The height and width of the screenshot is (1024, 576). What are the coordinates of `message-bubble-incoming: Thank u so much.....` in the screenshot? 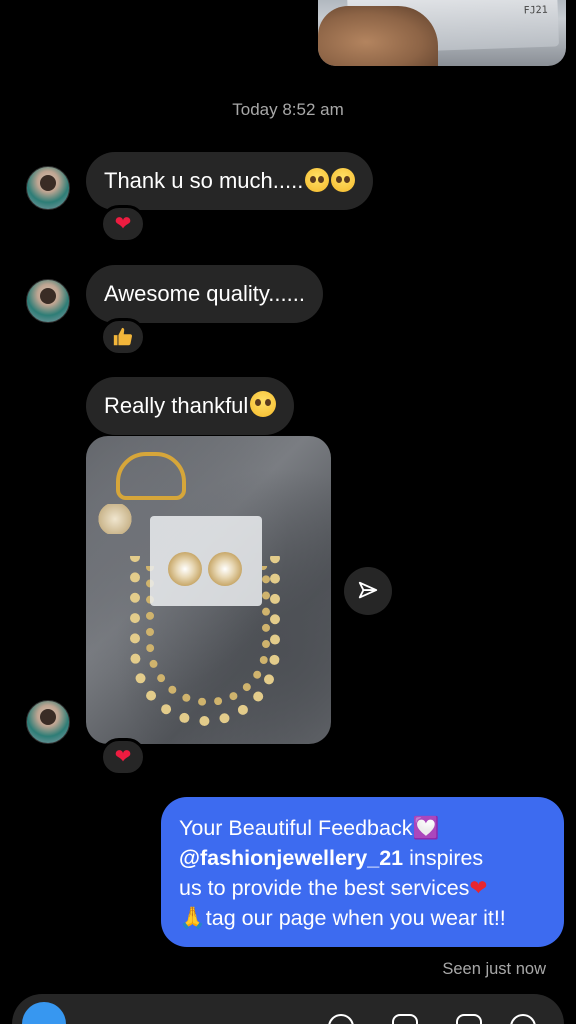 It's located at (230, 181).